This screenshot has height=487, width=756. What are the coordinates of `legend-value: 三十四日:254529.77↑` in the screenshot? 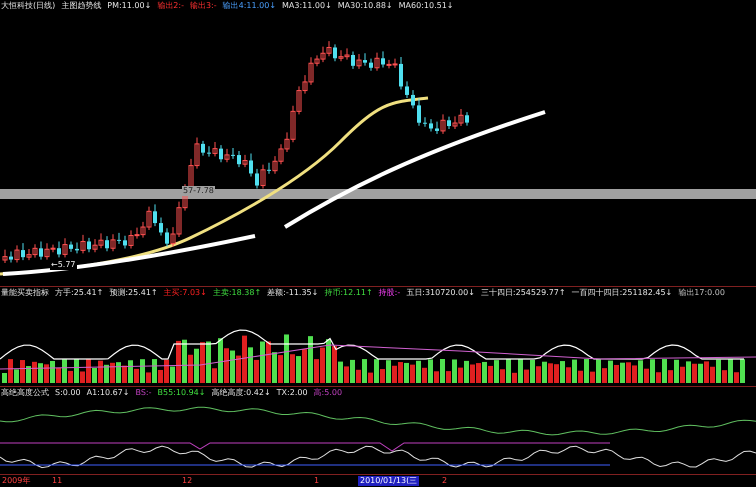 It's located at (523, 293).